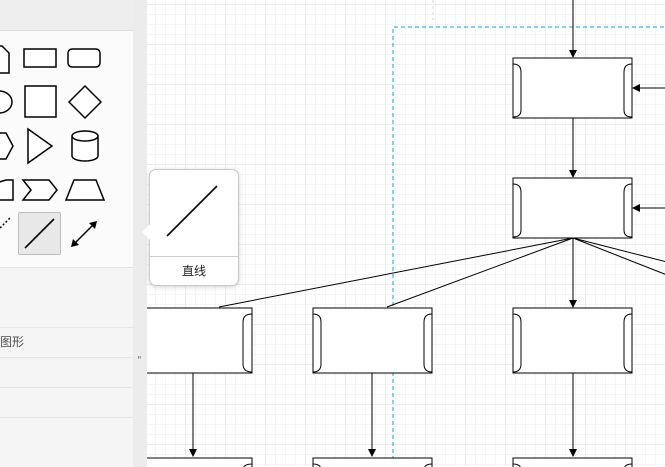 The image size is (665, 467). I want to click on category-misc: 志, so click(66, 372).